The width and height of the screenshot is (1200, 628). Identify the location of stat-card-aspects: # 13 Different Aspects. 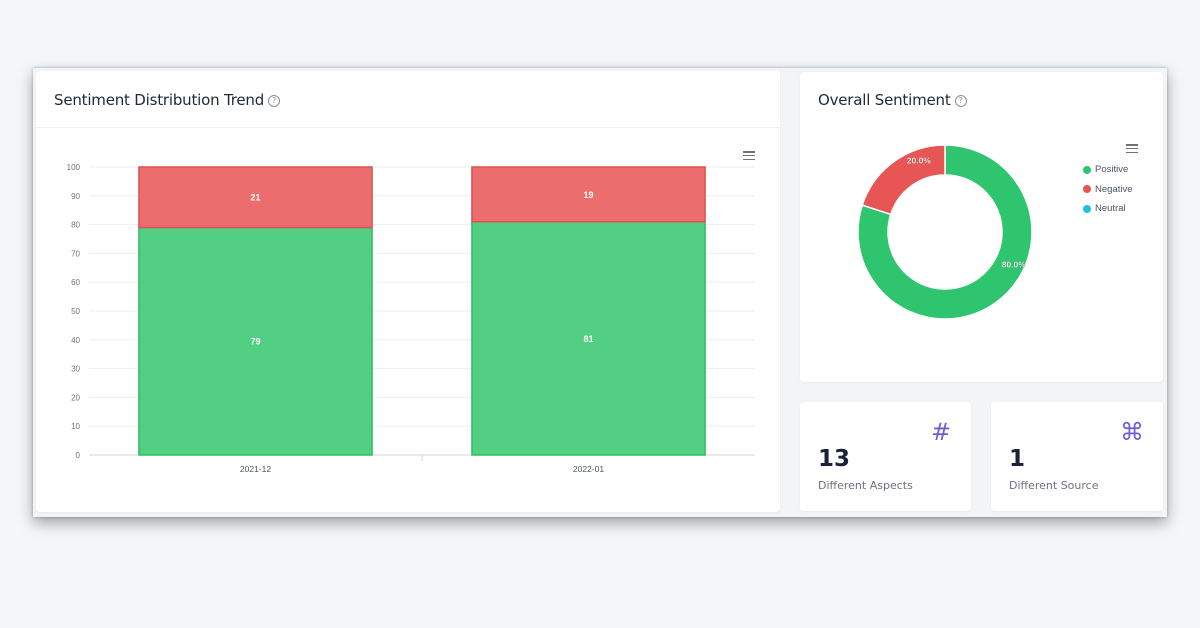
(885, 456).